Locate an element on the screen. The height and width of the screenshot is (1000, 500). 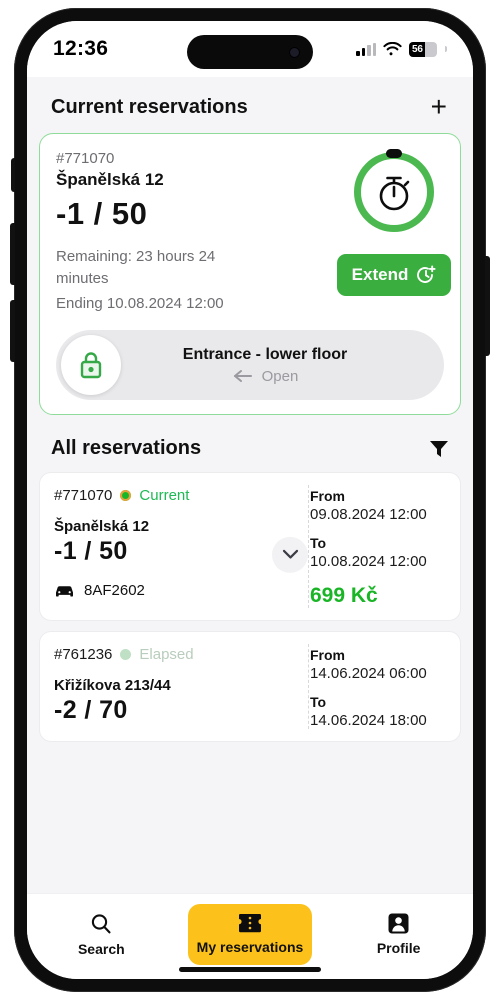
expand-row-button is located at coordinates (290, 554).